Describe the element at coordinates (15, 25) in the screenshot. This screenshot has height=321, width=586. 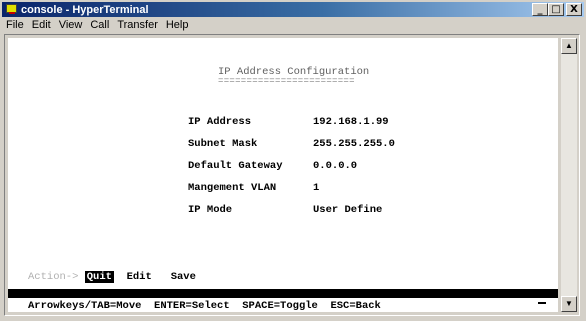
I see `menu-file: File` at that location.